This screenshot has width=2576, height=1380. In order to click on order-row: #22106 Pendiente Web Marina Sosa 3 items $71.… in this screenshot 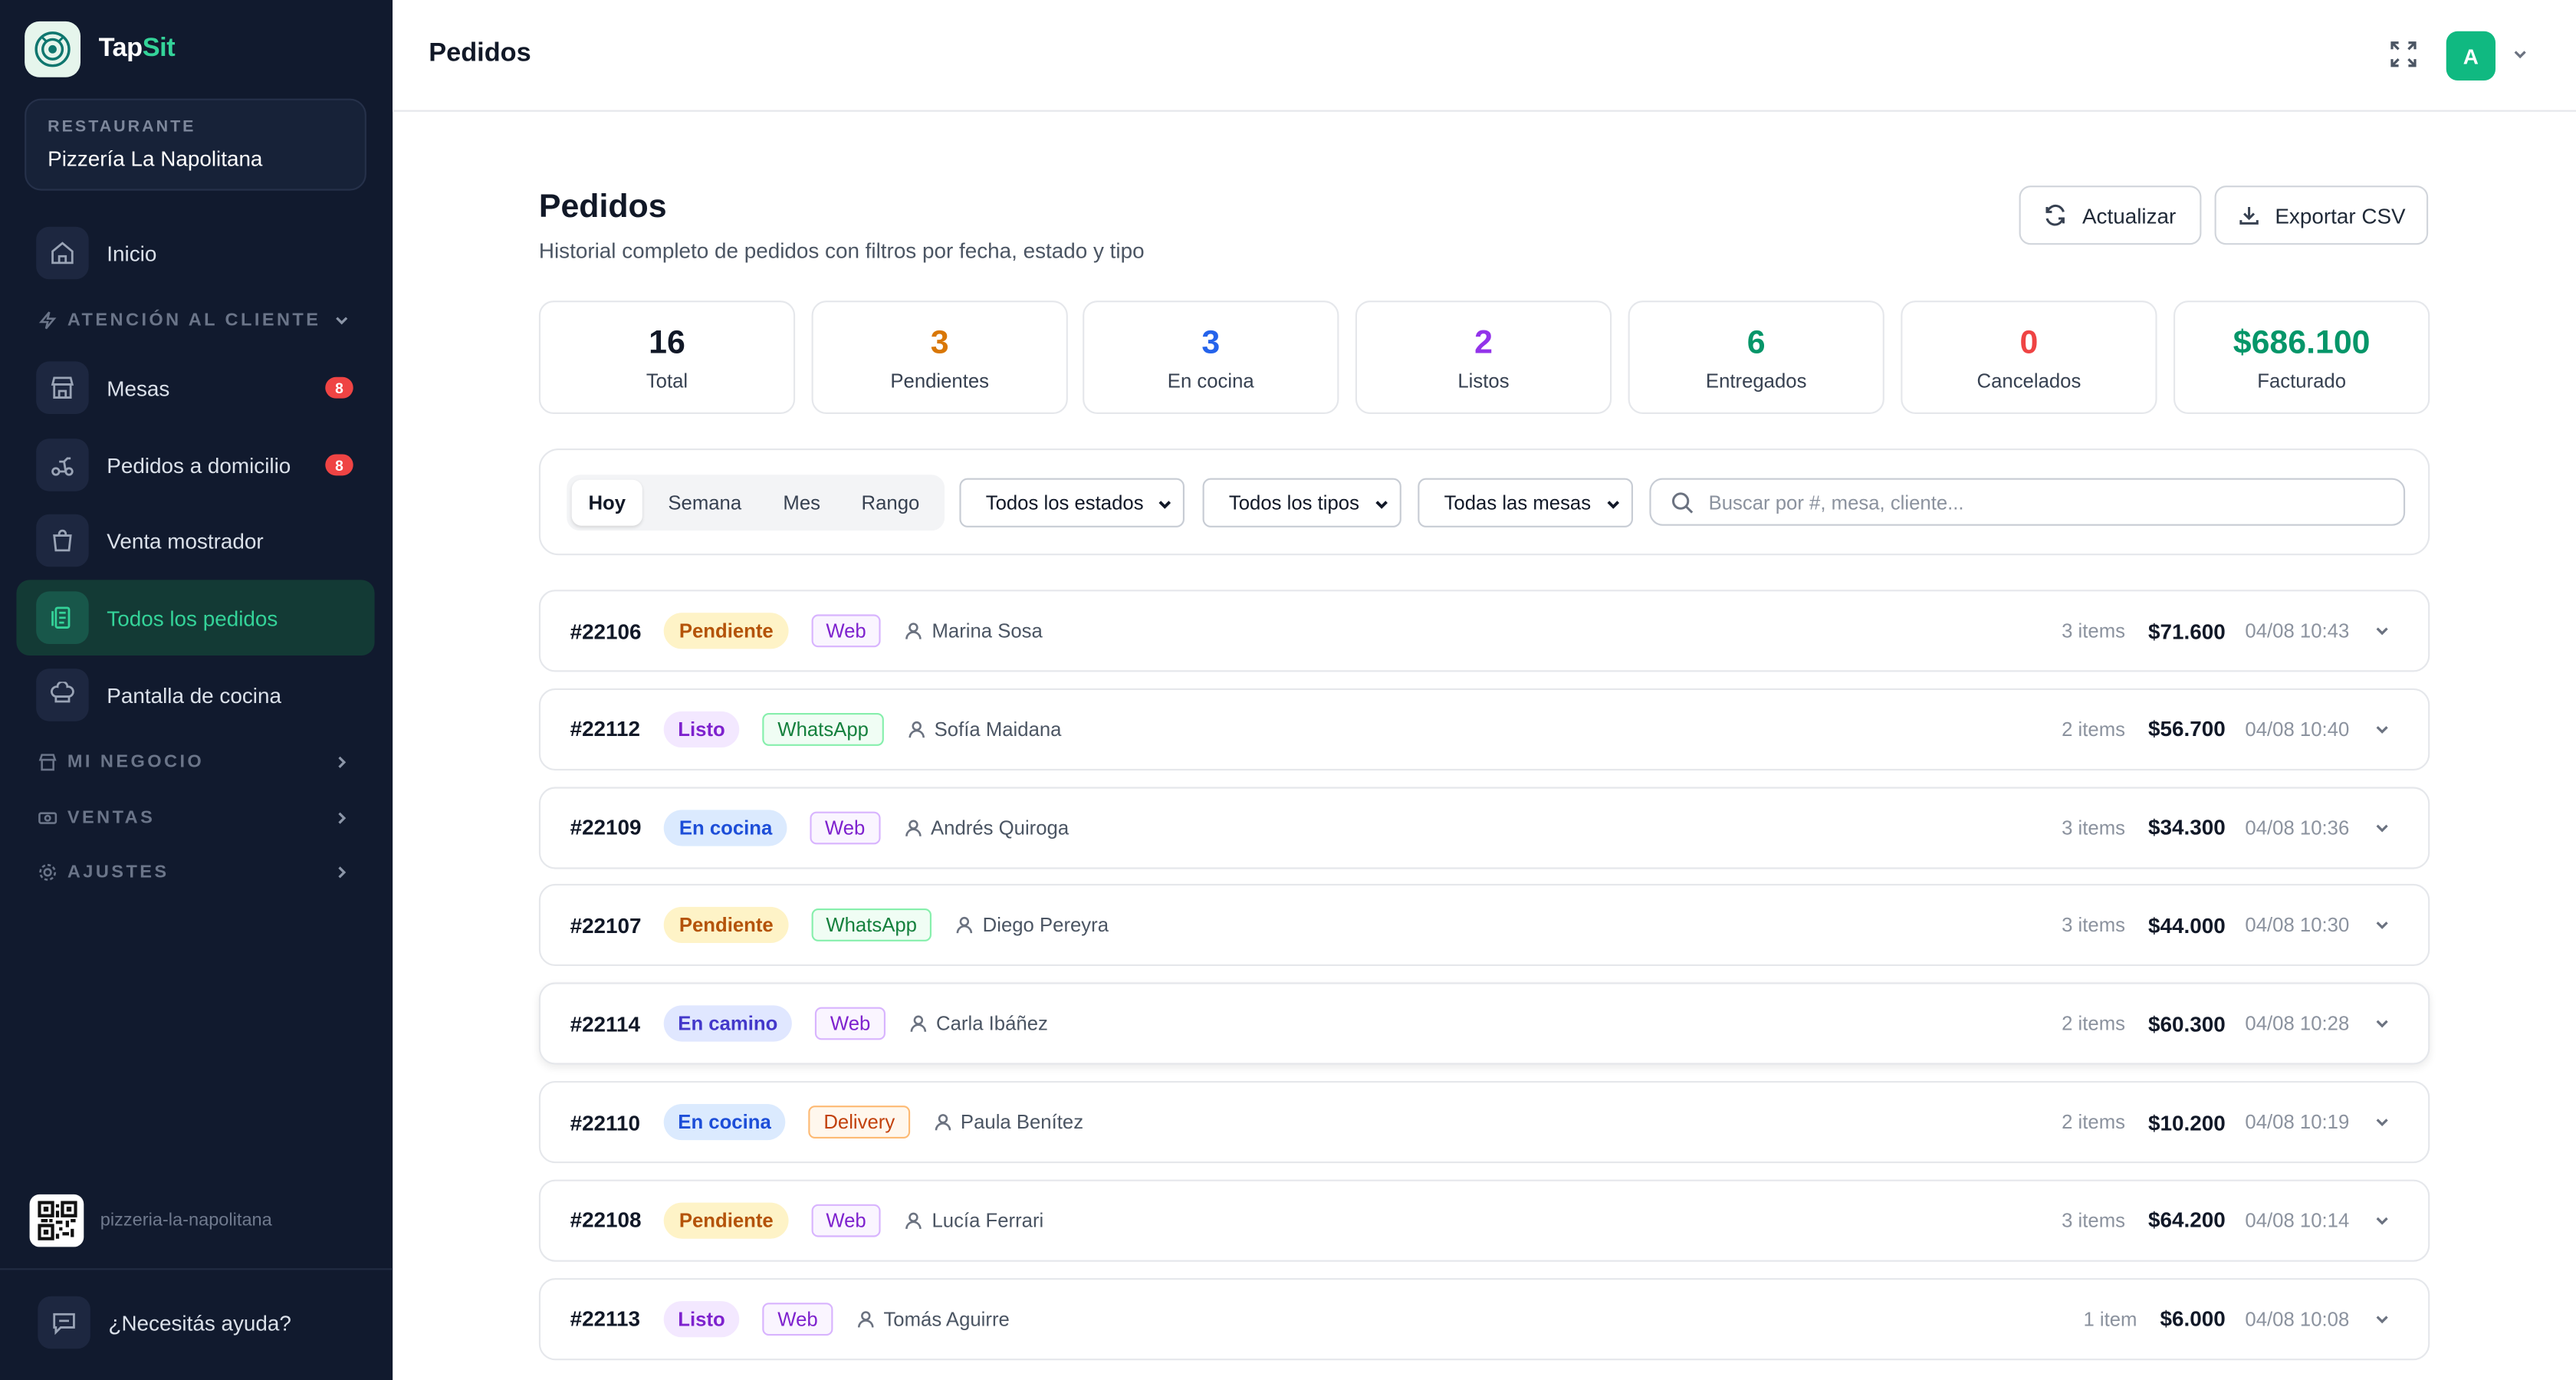, I will do `click(1484, 631)`.